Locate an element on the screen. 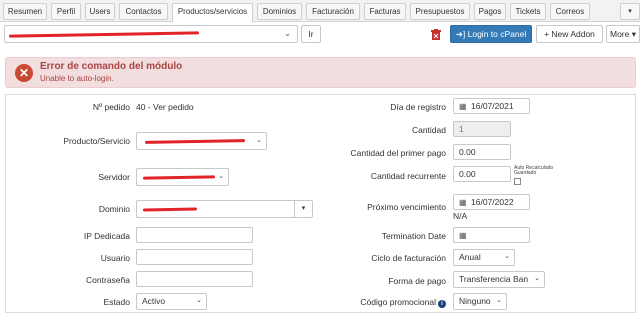 This screenshot has height=313, width=640. quantity-value: 1 is located at coordinates (461, 129).